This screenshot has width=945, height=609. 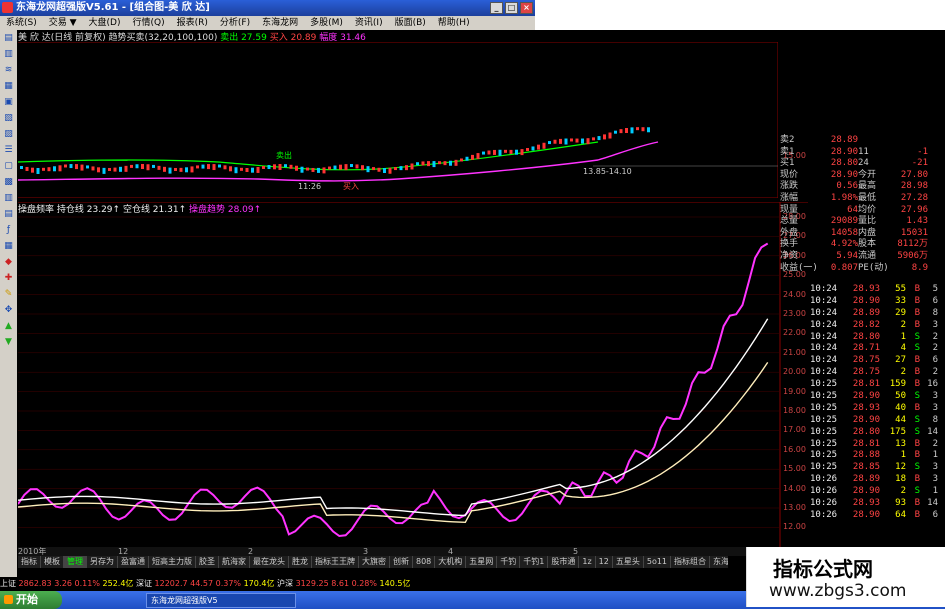 What do you see at coordinates (587, 562) in the screenshot?
I see `indicator-tab-19: 1z` at bounding box center [587, 562].